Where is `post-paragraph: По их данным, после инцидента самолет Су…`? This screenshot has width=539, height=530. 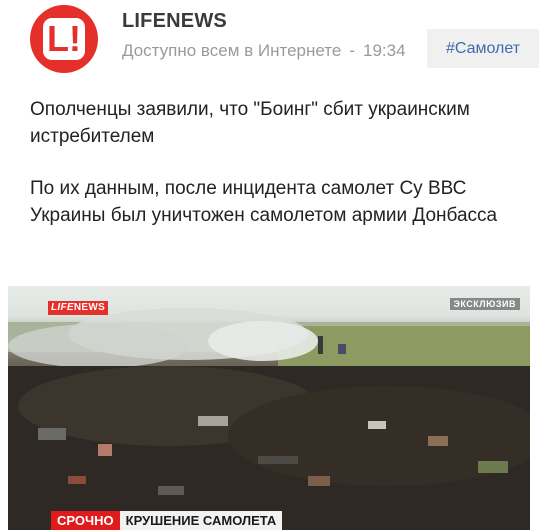
post-paragraph: По их данным, после инцидента самолет Су… is located at coordinates (264, 202).